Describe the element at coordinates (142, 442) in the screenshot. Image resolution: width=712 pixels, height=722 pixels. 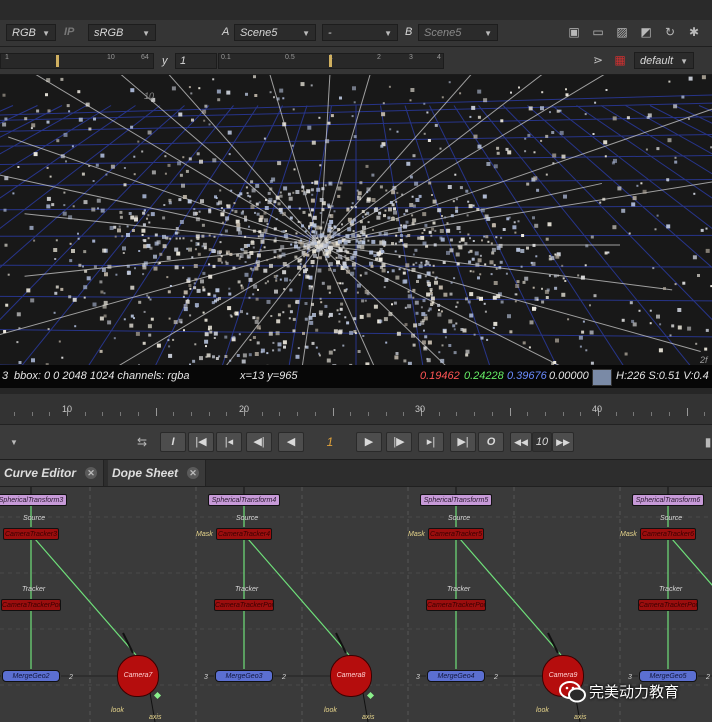
I see `loop-mode-icon: ⇆` at that location.